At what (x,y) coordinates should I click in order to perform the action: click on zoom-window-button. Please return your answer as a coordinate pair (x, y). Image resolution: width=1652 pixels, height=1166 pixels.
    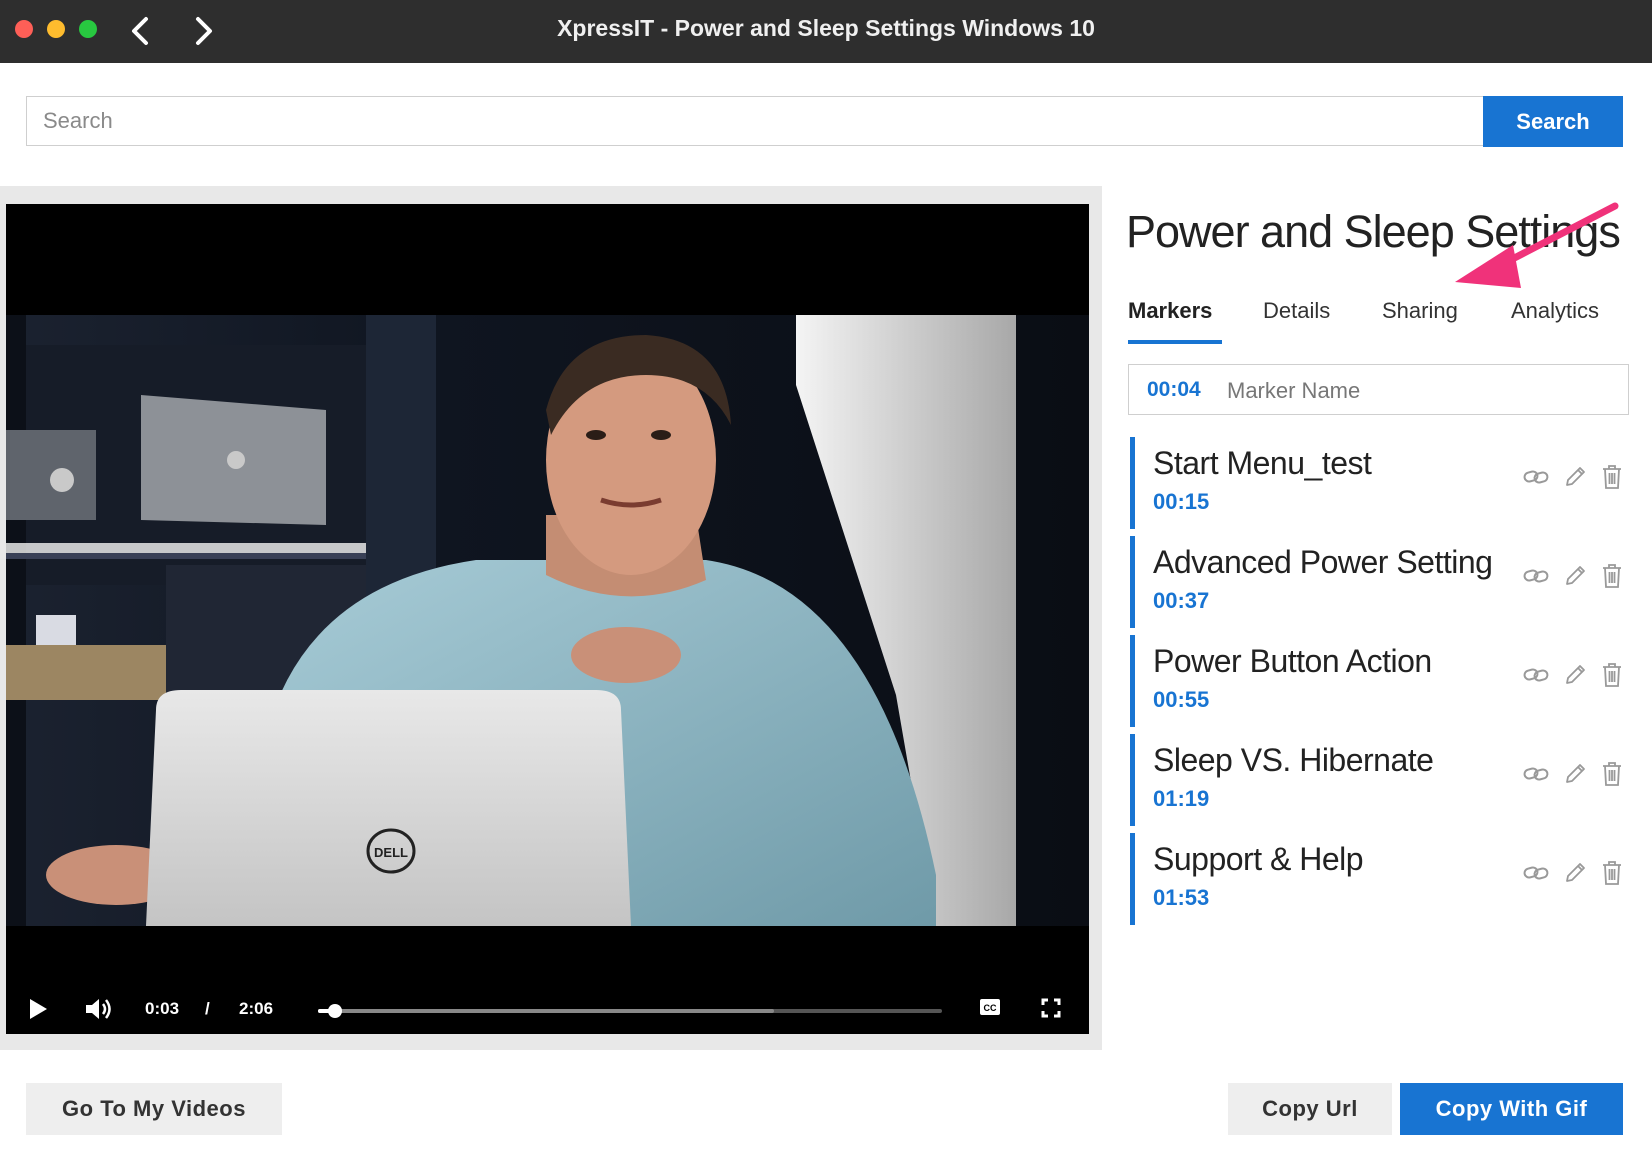
    Looking at the image, I should click on (88, 29).